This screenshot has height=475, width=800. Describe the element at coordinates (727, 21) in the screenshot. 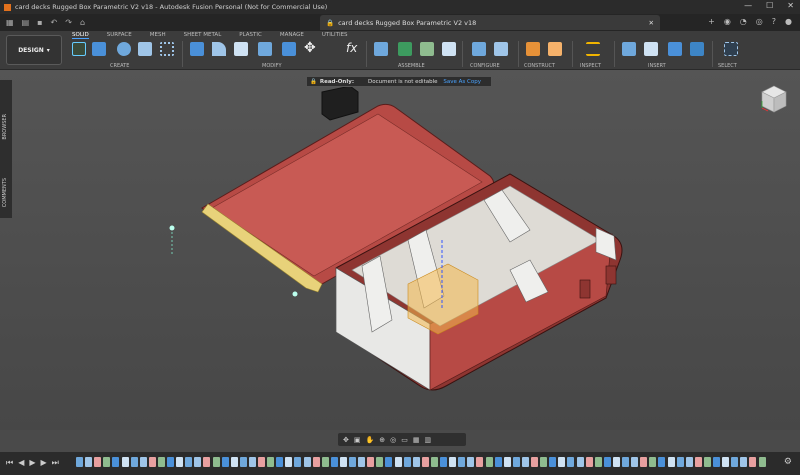

I see `extensions-icon: ◉` at that location.